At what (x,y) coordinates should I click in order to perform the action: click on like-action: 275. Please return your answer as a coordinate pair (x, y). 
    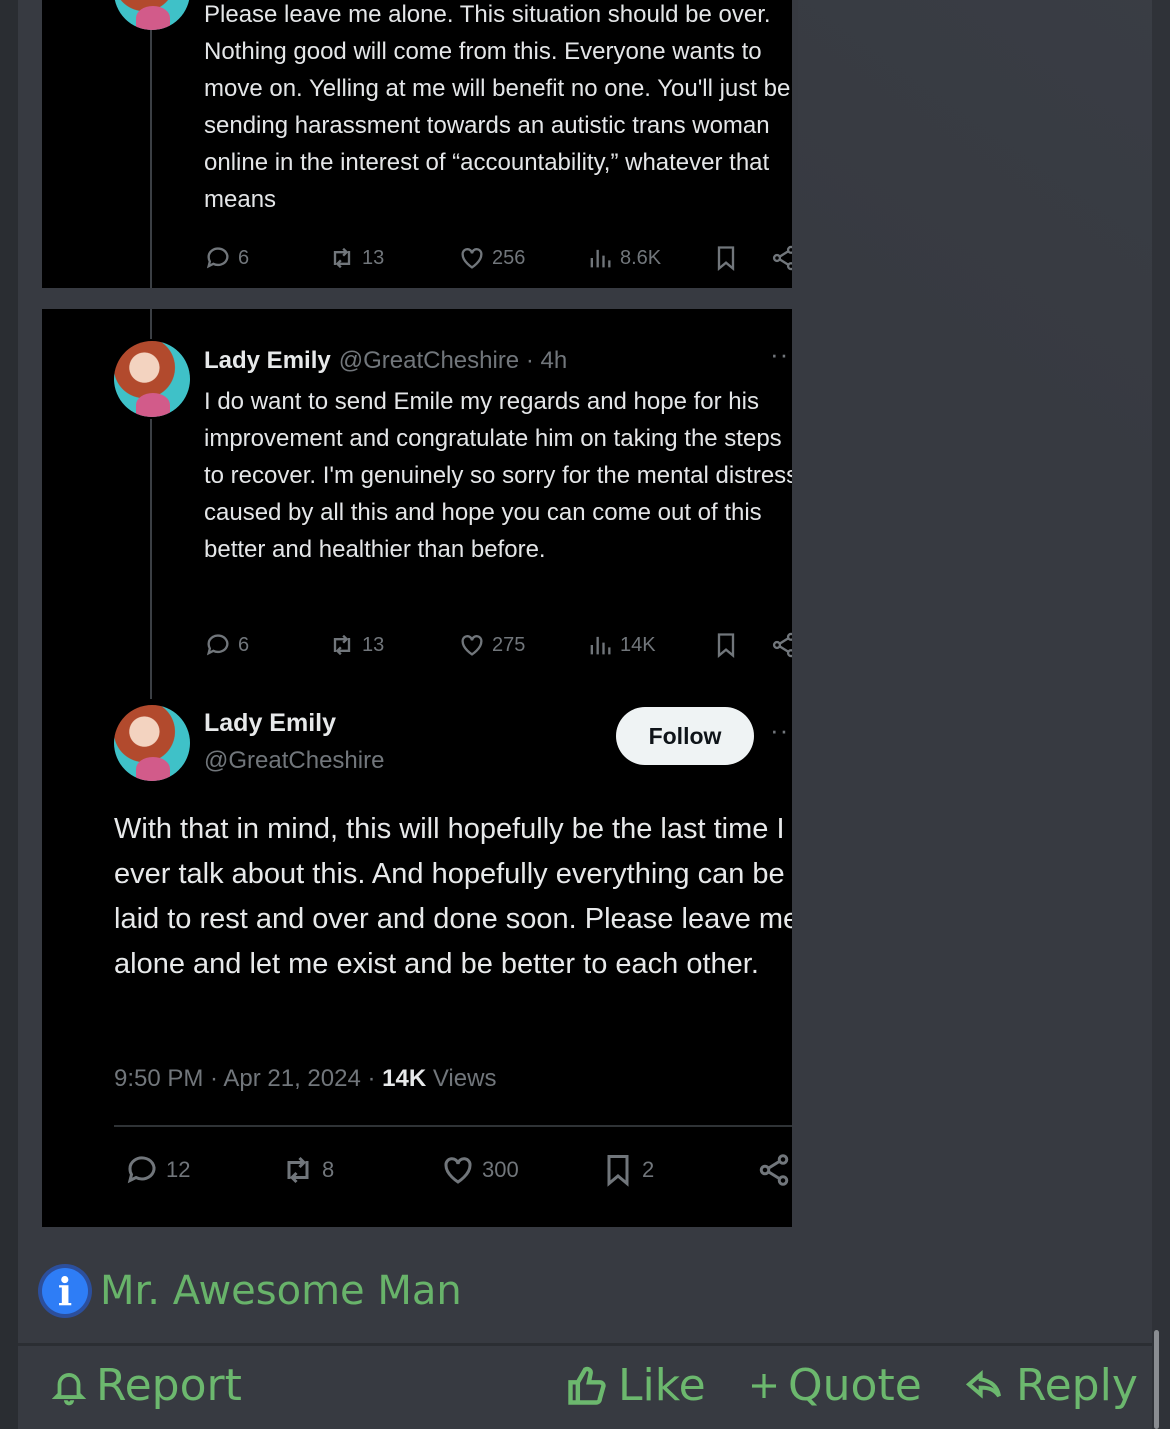
    Looking at the image, I should click on (491, 645).